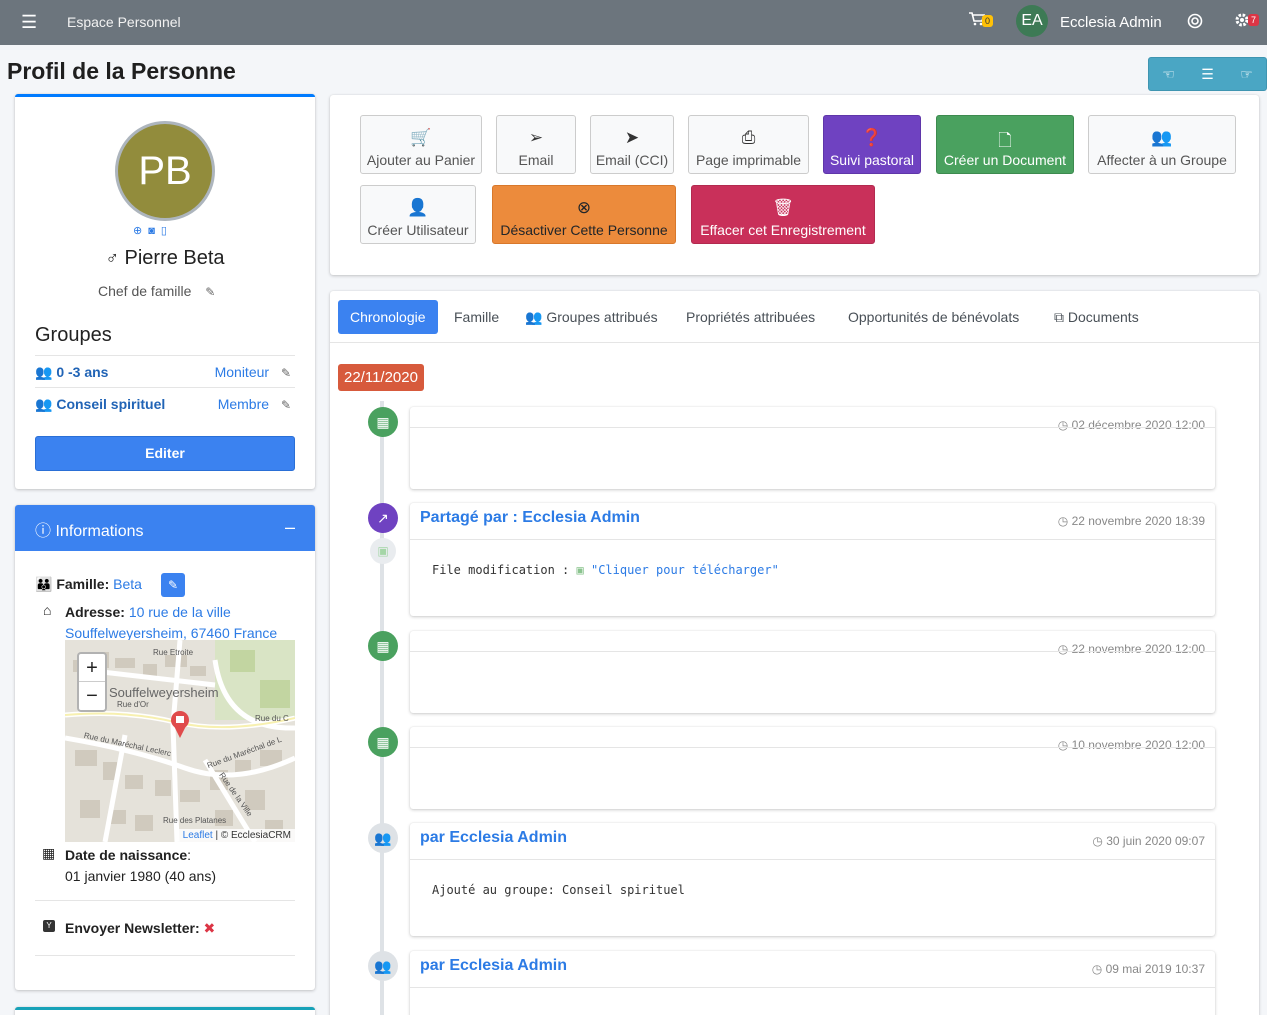 This screenshot has height=1015, width=1267. What do you see at coordinates (1246, 74) in the screenshot?
I see `hand-point-right-icon: ☞` at bounding box center [1246, 74].